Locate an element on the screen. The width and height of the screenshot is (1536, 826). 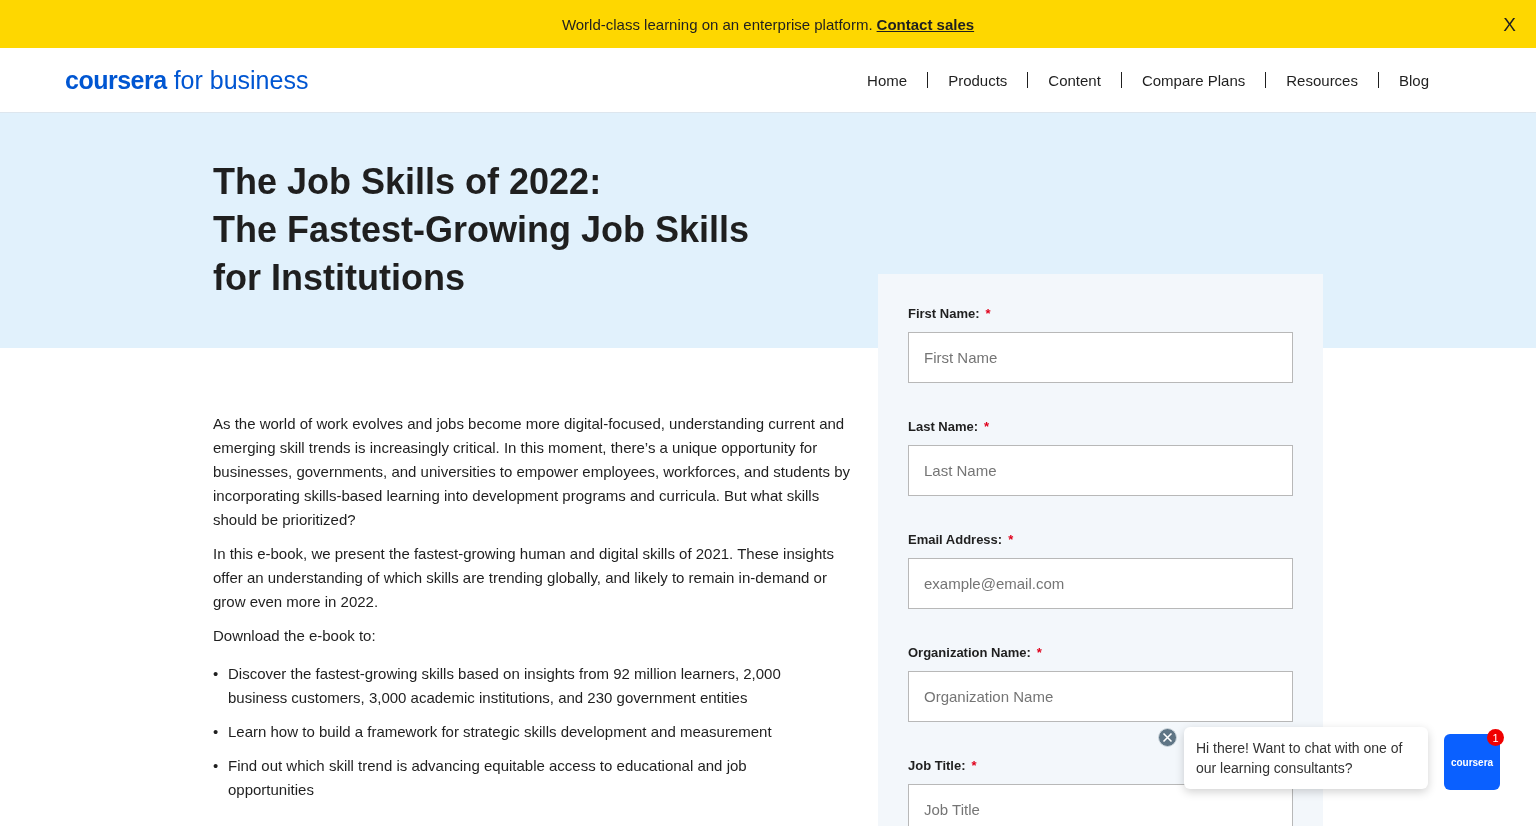
bullet-item: Learn how to build a framework for strategic skills development and measurement is located at coordinates (500, 732).